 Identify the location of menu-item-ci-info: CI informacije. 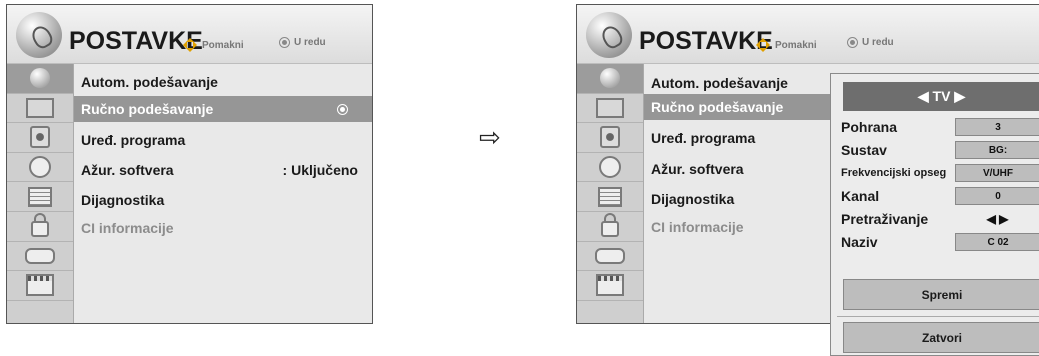
(223, 228).